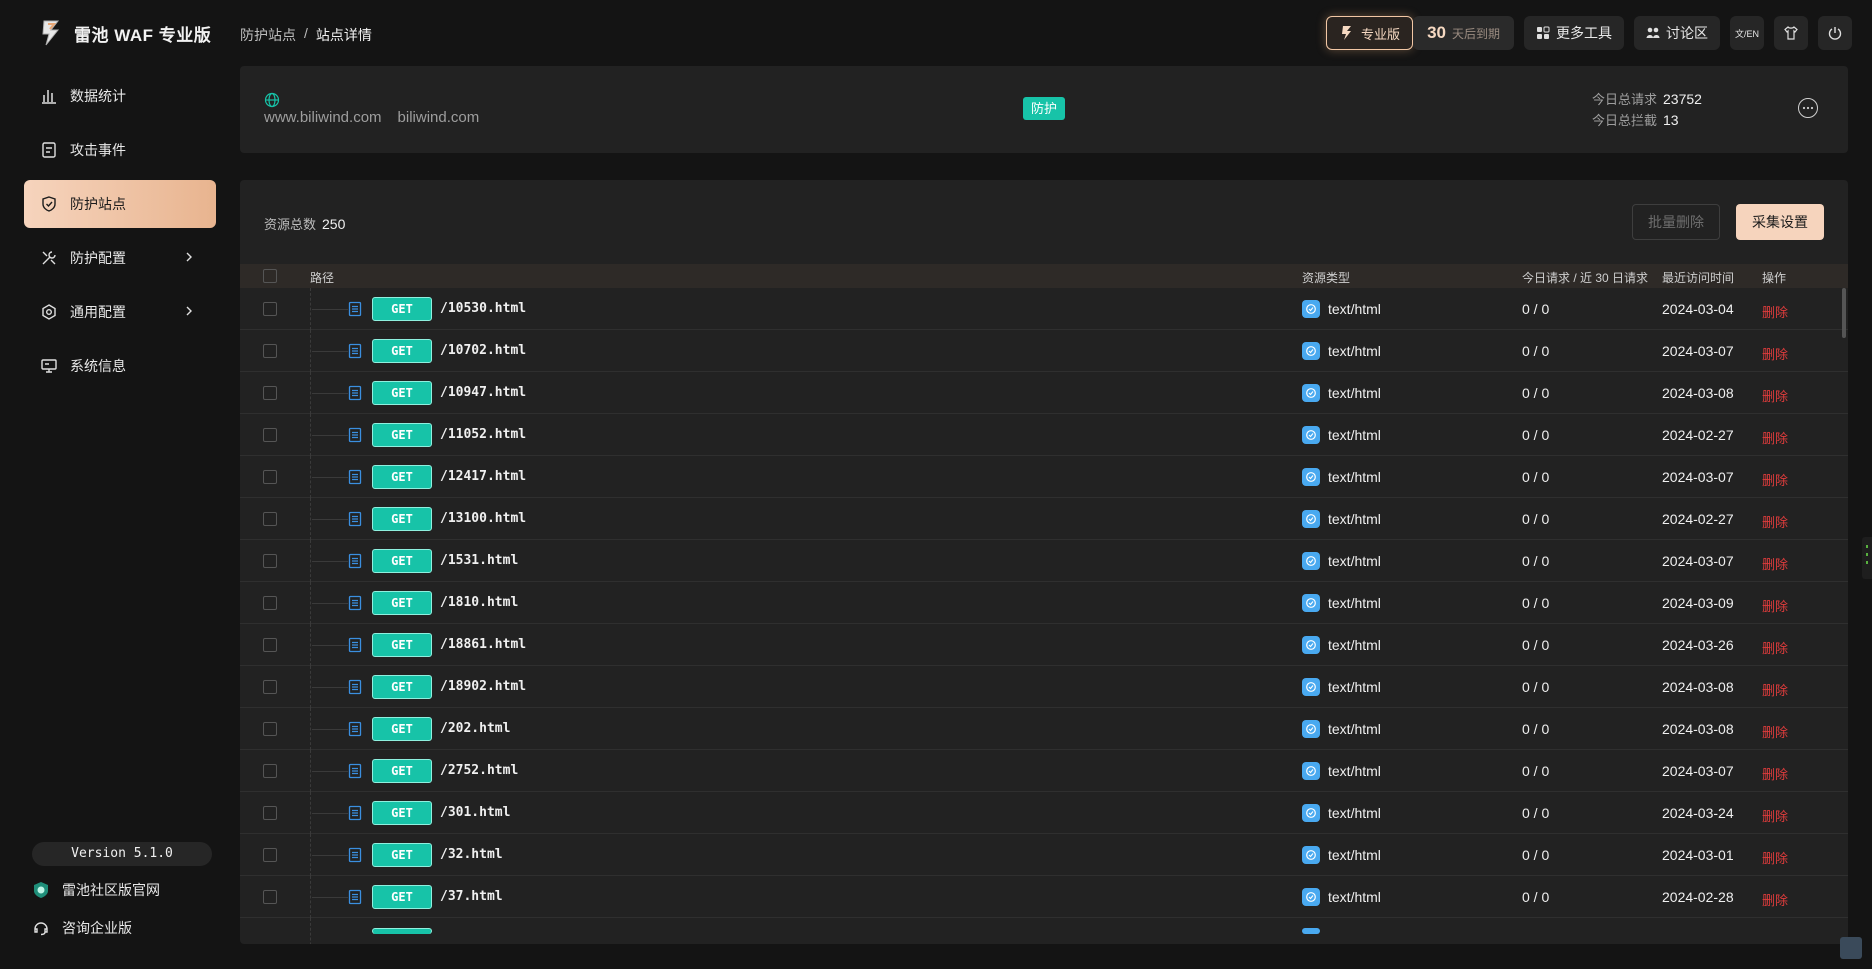  I want to click on sidebar-item-system-info: 系统信息, so click(120, 366).